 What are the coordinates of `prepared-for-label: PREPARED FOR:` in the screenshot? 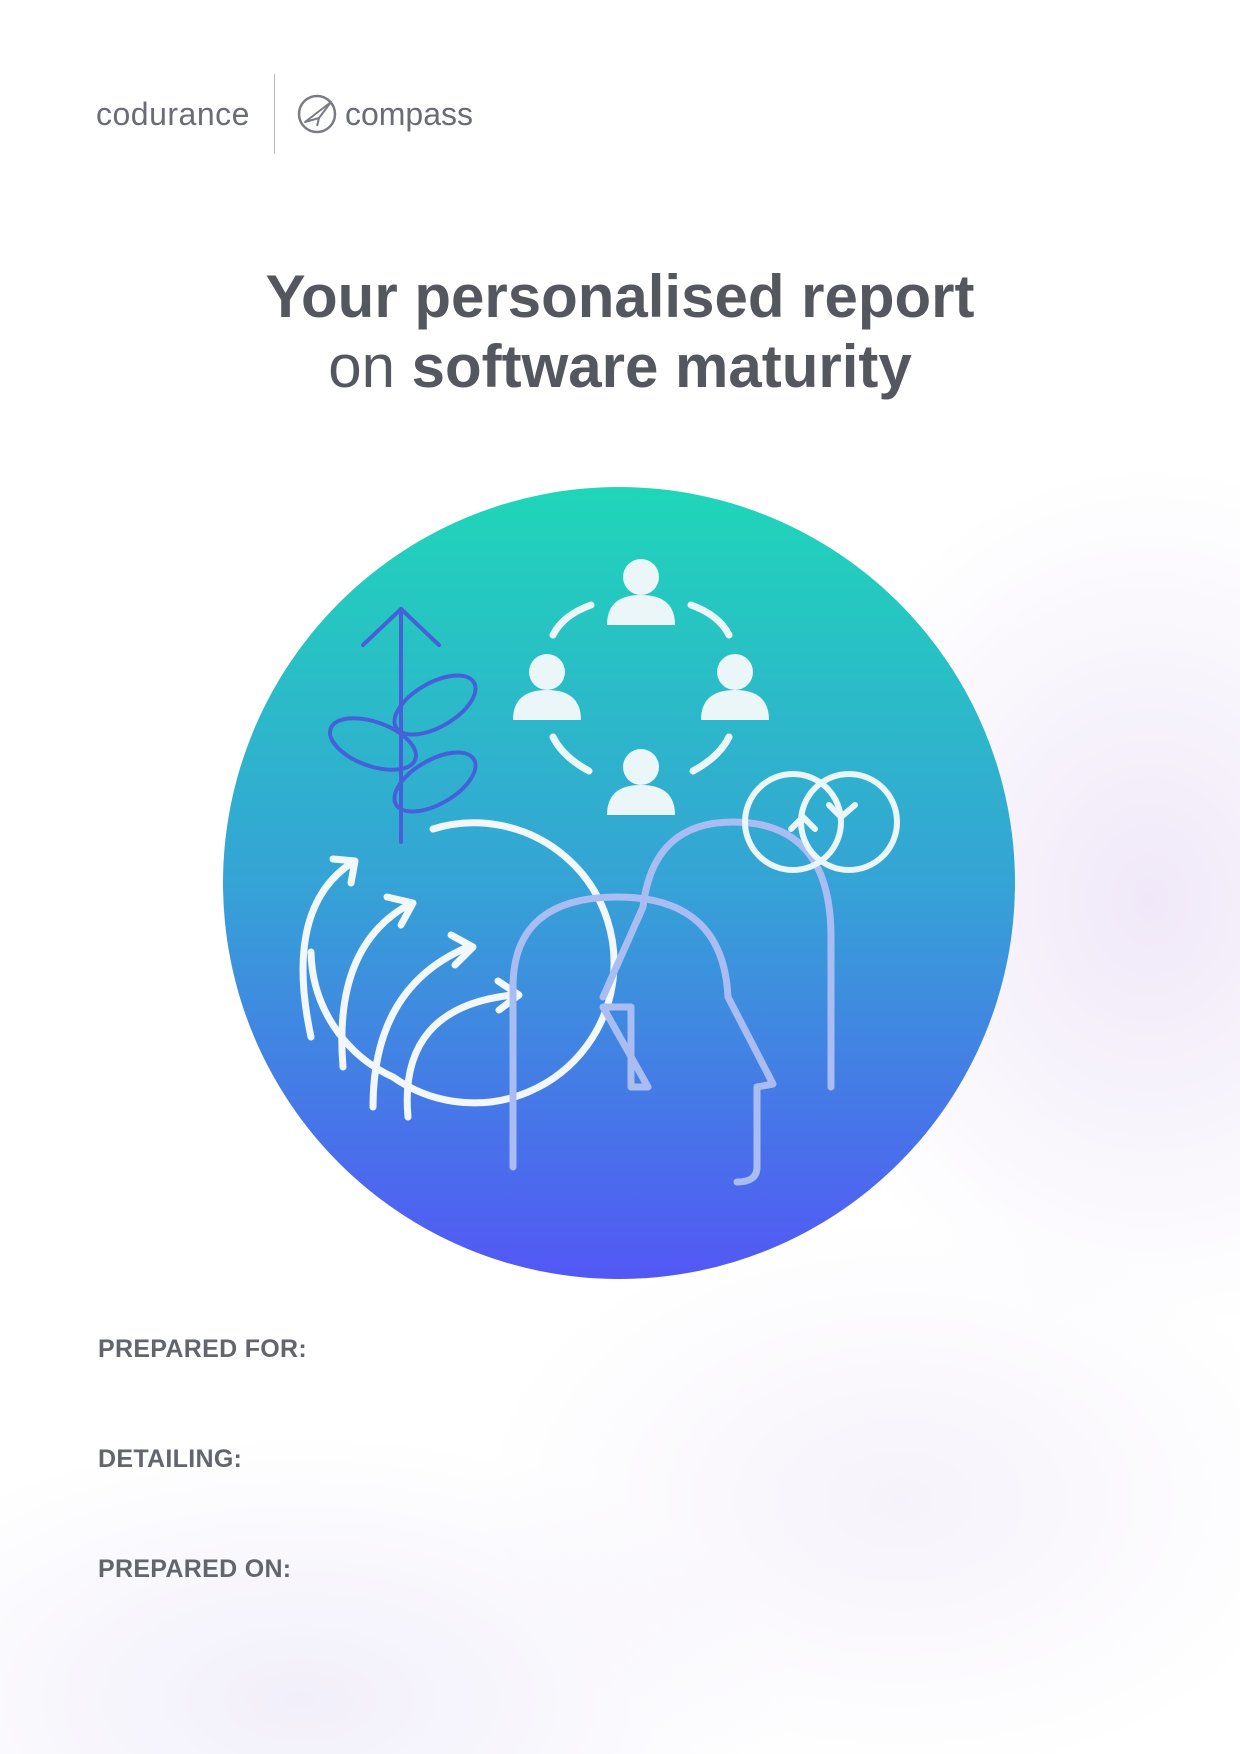 It's located at (203, 1349).